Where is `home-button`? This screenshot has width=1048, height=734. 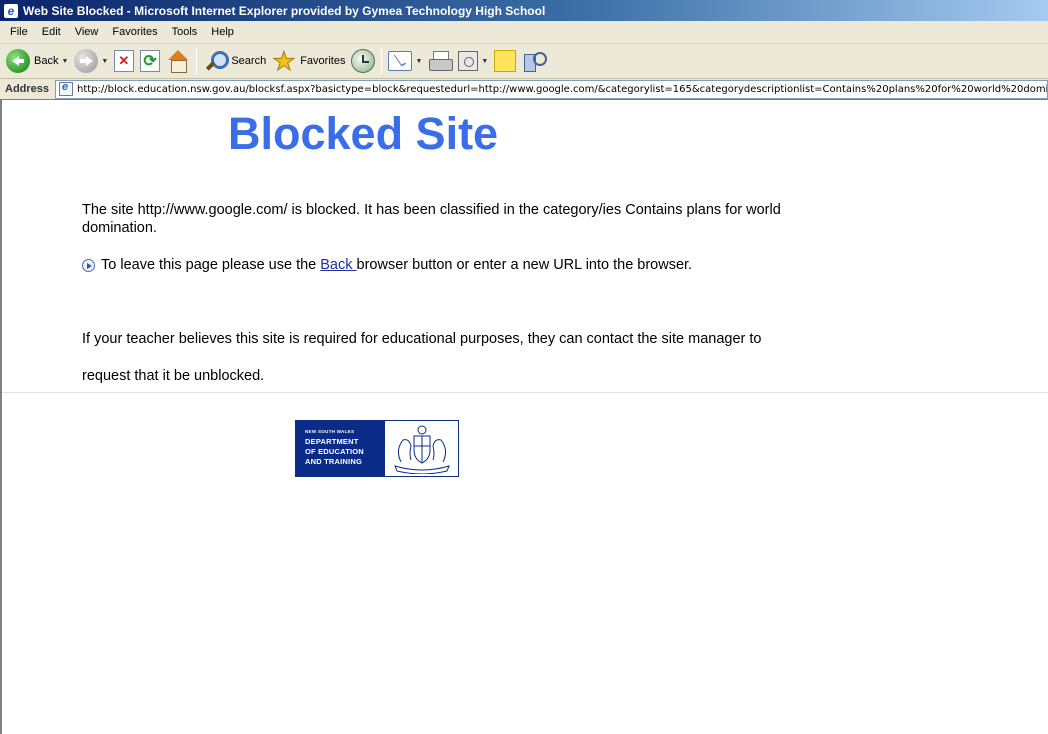 home-button is located at coordinates (178, 61).